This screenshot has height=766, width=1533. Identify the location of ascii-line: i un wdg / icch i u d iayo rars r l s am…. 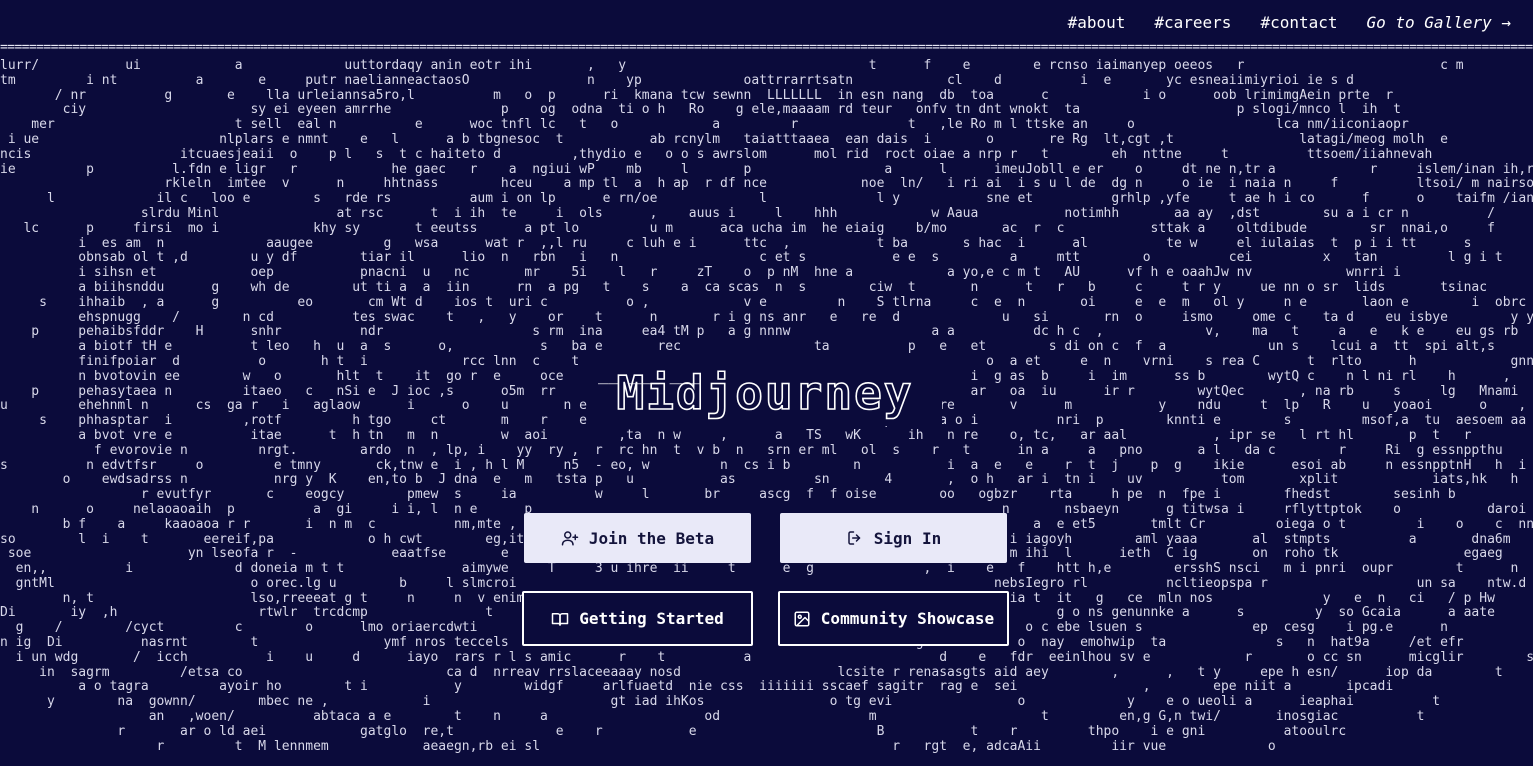
(766, 657).